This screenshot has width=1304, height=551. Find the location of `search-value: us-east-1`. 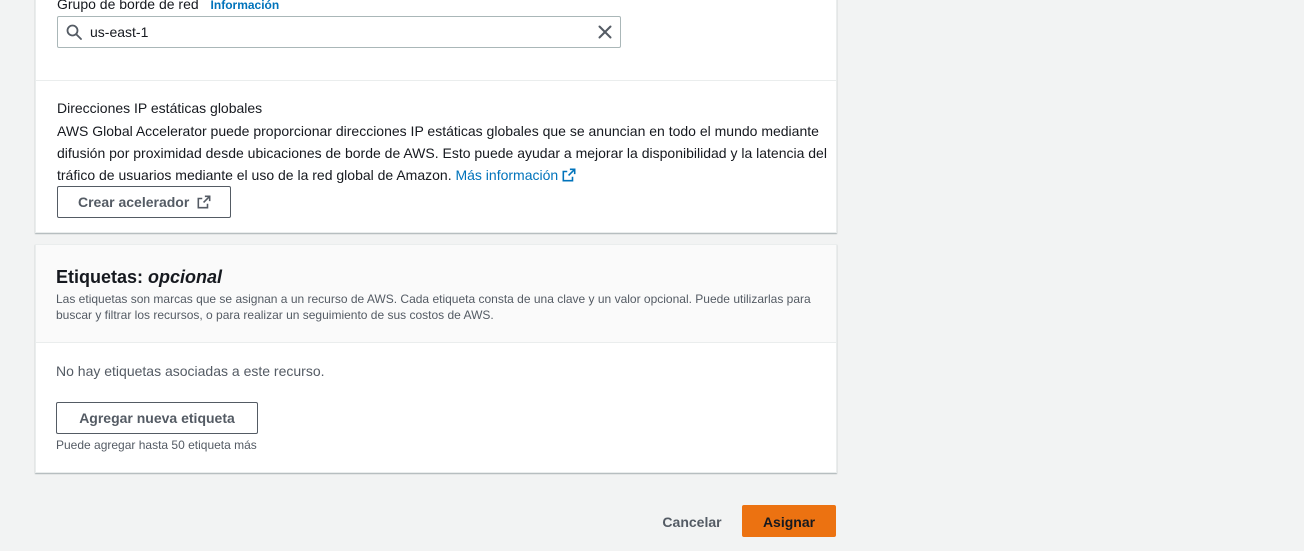

search-value: us-east-1 is located at coordinates (119, 32).